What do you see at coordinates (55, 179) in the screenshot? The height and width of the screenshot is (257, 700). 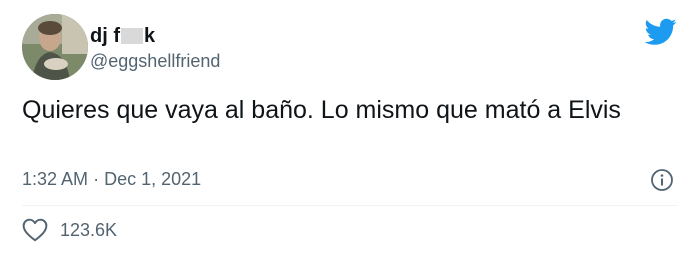 I see `tweet-time: 1:32 AM` at bounding box center [55, 179].